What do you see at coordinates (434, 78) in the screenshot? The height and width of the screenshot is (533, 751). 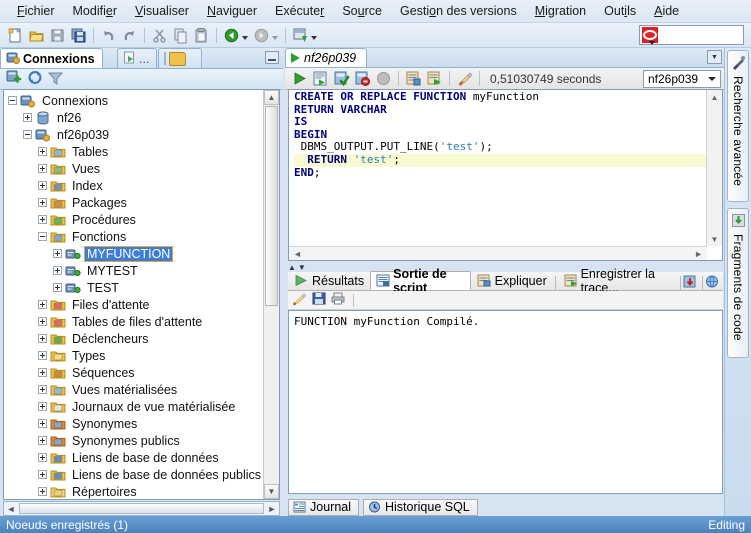 I see `explain-plan-icon` at bounding box center [434, 78].